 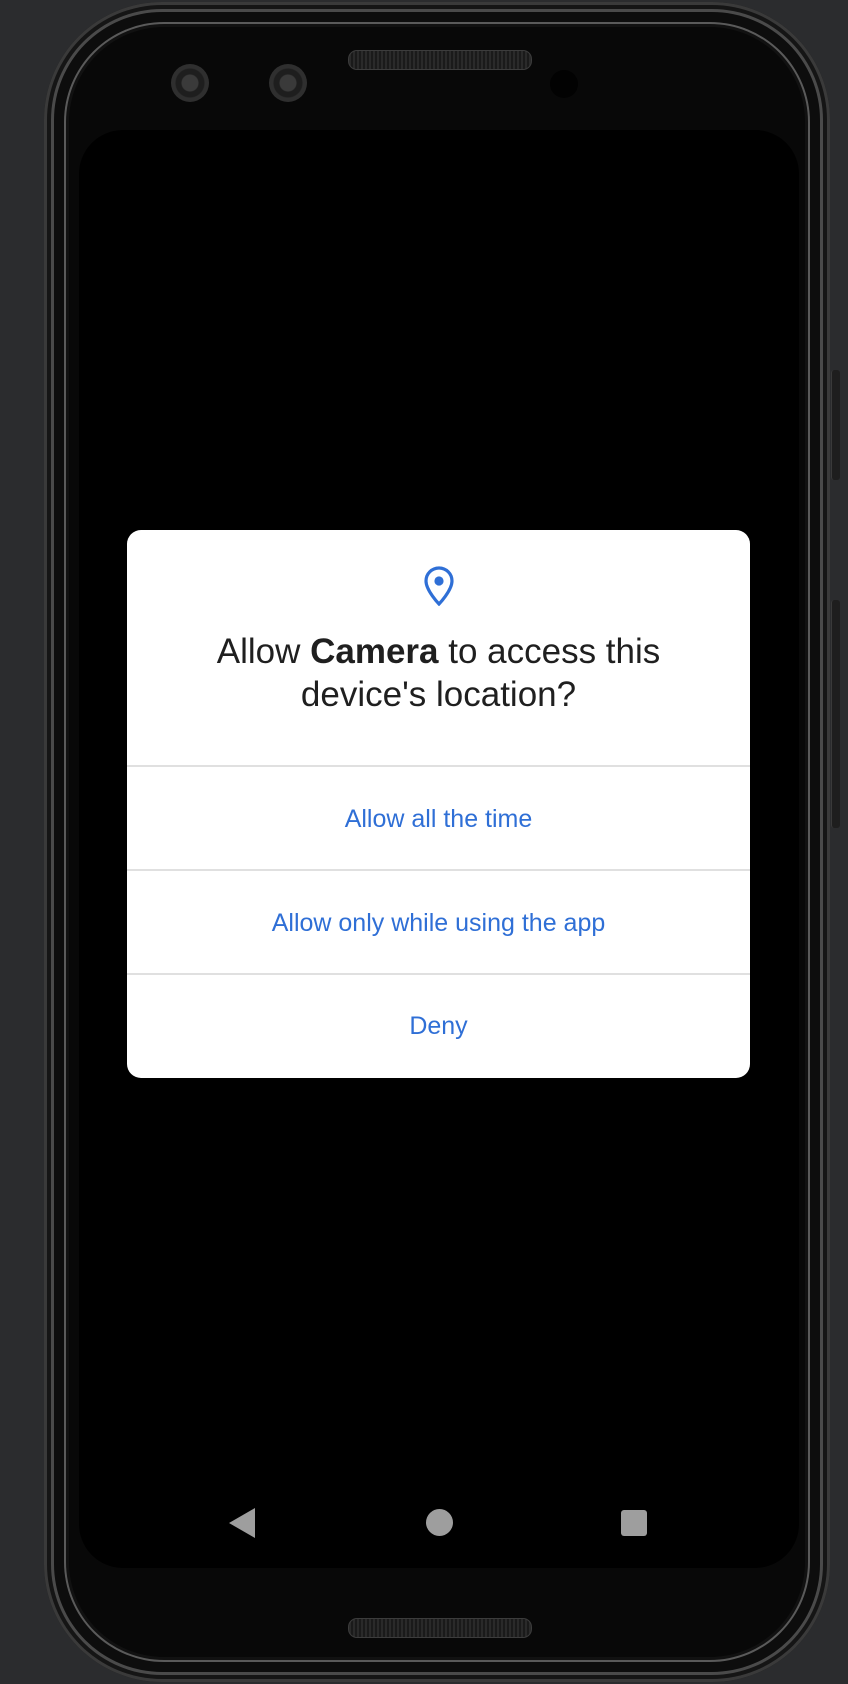 What do you see at coordinates (835, 425) in the screenshot?
I see `power-button` at bounding box center [835, 425].